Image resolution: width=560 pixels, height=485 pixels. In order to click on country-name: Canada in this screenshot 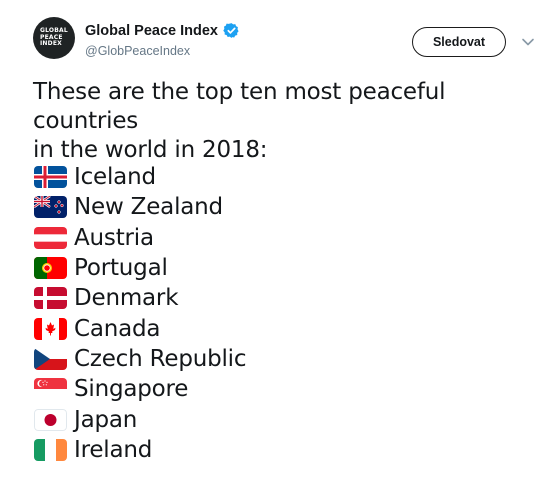, I will do `click(117, 328)`.